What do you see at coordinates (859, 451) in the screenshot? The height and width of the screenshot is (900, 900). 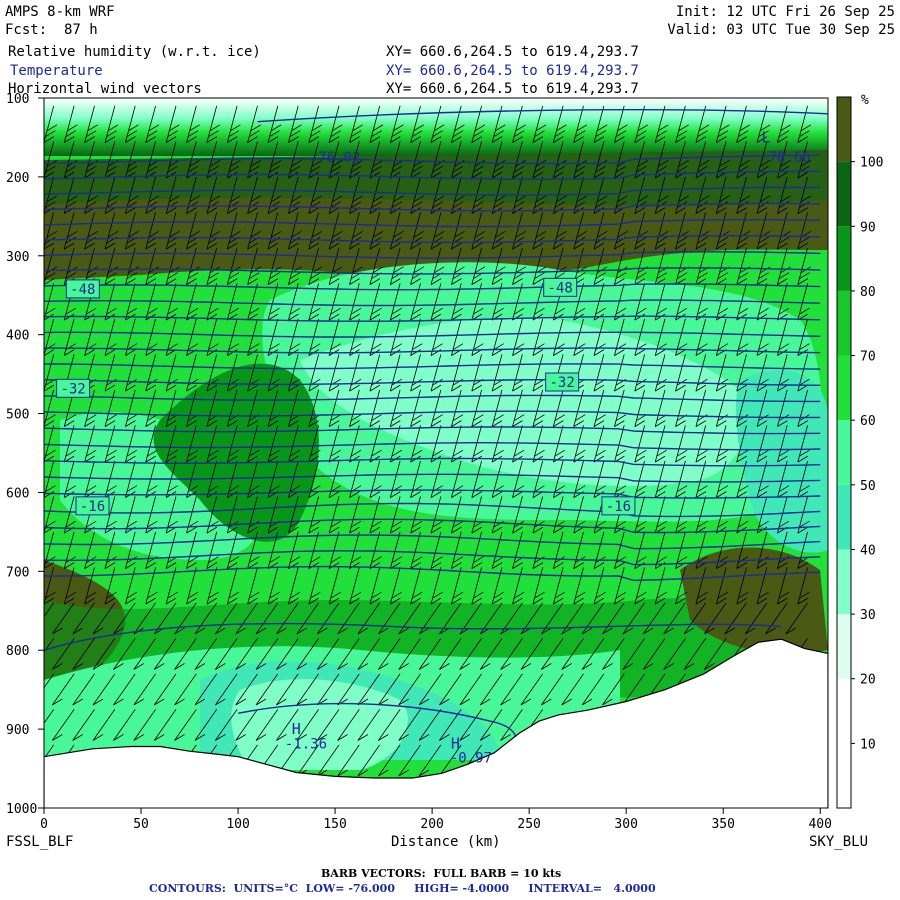 I see `colorbar: 10 20 30 40 50 60 70 80 90 100%` at bounding box center [859, 451].